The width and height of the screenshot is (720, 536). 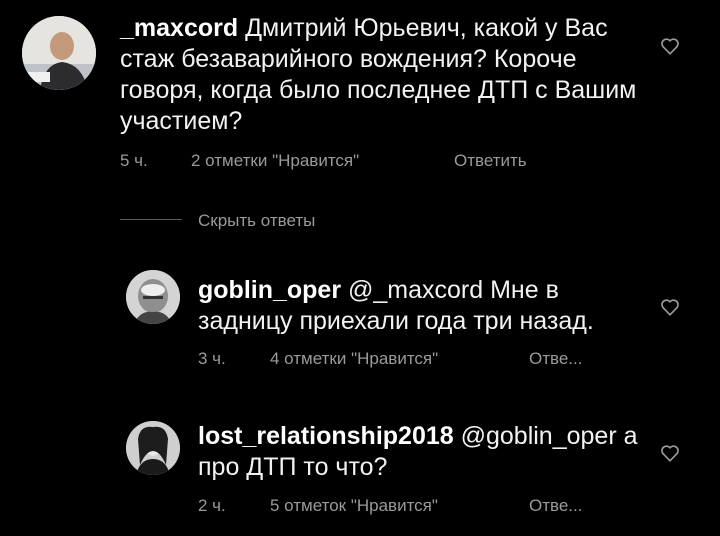 I want to click on comment-likes: 2 отметки "Нравится", so click(x=275, y=161).